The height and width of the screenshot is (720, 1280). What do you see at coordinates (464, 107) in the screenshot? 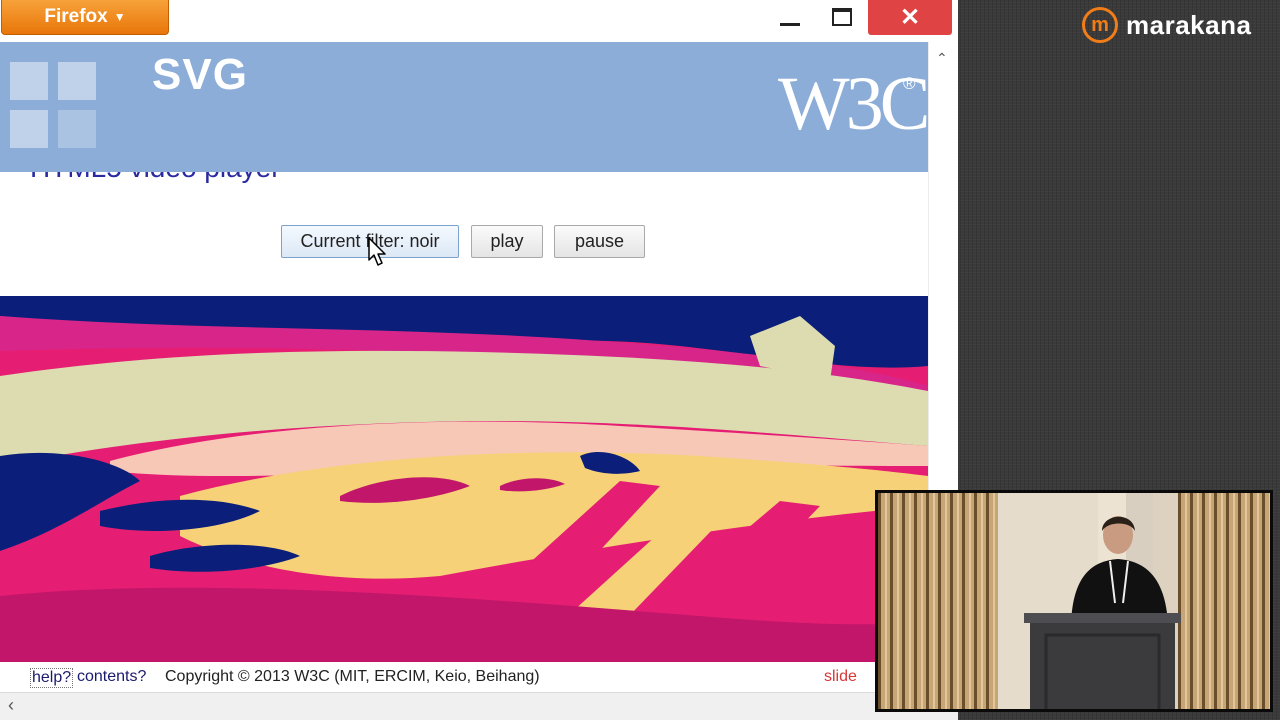
I see `slide-header: SVG W3C ®` at bounding box center [464, 107].